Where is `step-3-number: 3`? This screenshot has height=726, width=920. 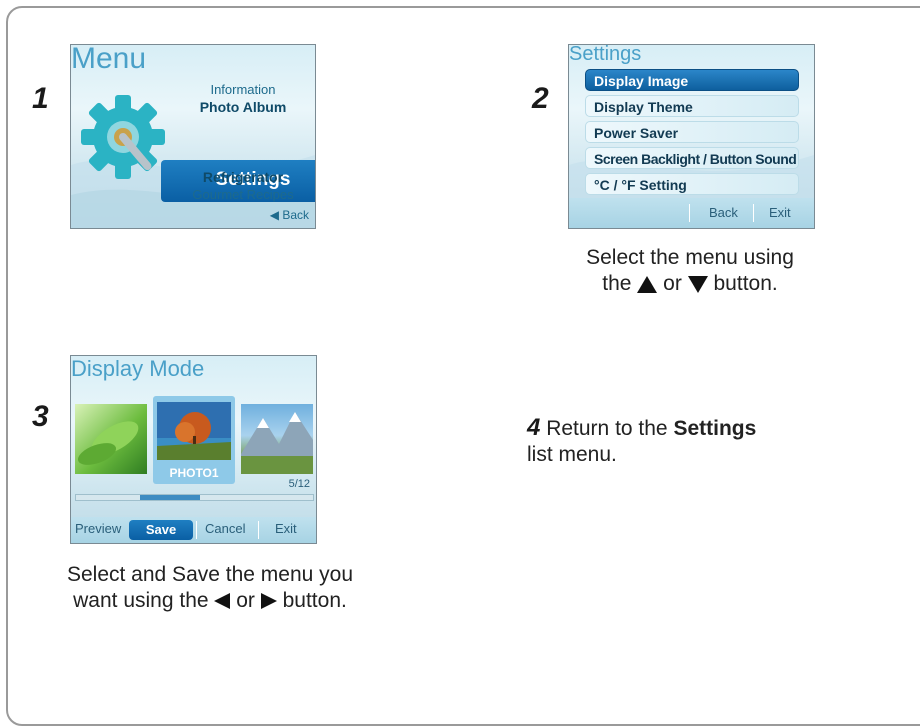 step-3-number: 3 is located at coordinates (40, 416).